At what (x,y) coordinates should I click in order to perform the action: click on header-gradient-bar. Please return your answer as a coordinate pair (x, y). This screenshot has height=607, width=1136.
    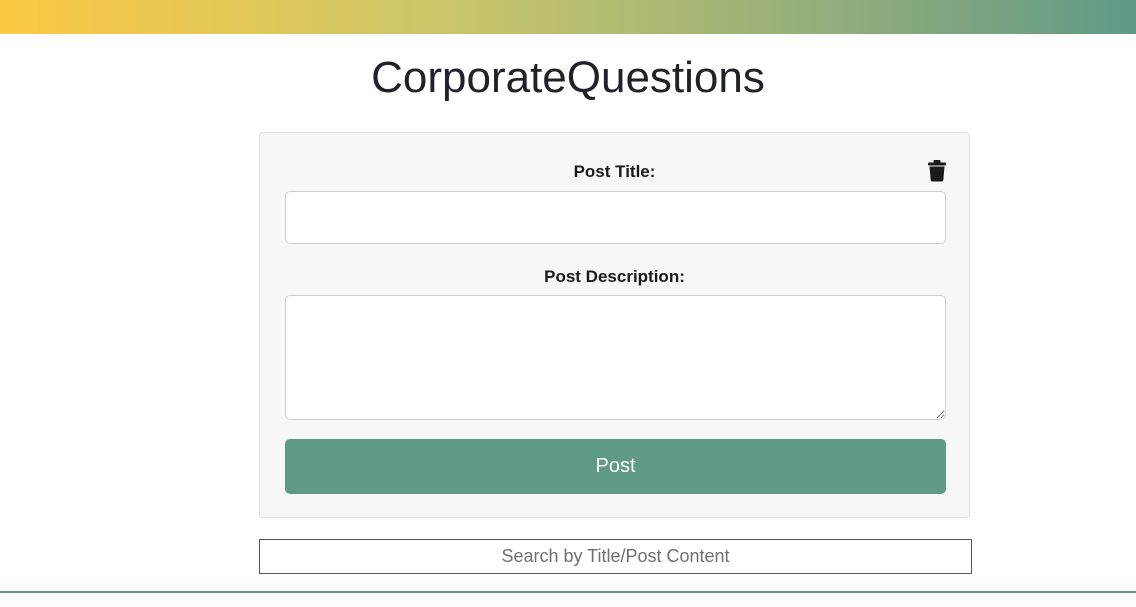
    Looking at the image, I should click on (568, 17).